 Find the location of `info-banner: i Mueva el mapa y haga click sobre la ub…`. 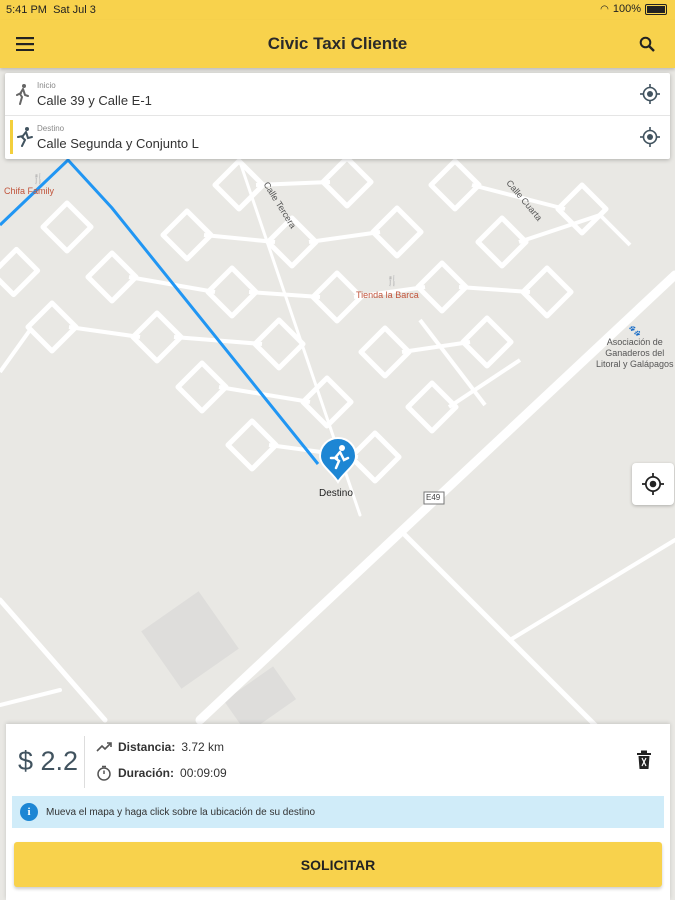

info-banner: i Mueva el mapa y haga click sobre la ub… is located at coordinates (338, 812).